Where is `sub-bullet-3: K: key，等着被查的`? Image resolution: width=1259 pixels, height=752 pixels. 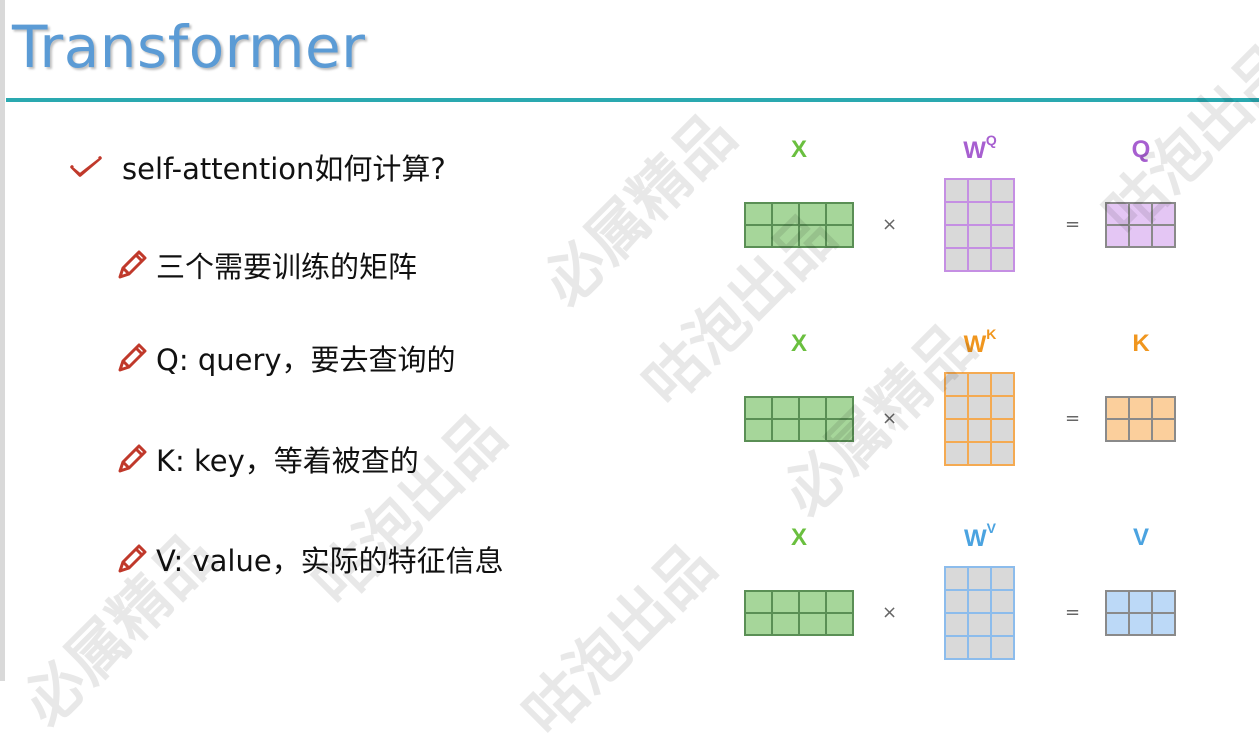
sub-bullet-3: K: key，等着被查的 is located at coordinates (266, 459).